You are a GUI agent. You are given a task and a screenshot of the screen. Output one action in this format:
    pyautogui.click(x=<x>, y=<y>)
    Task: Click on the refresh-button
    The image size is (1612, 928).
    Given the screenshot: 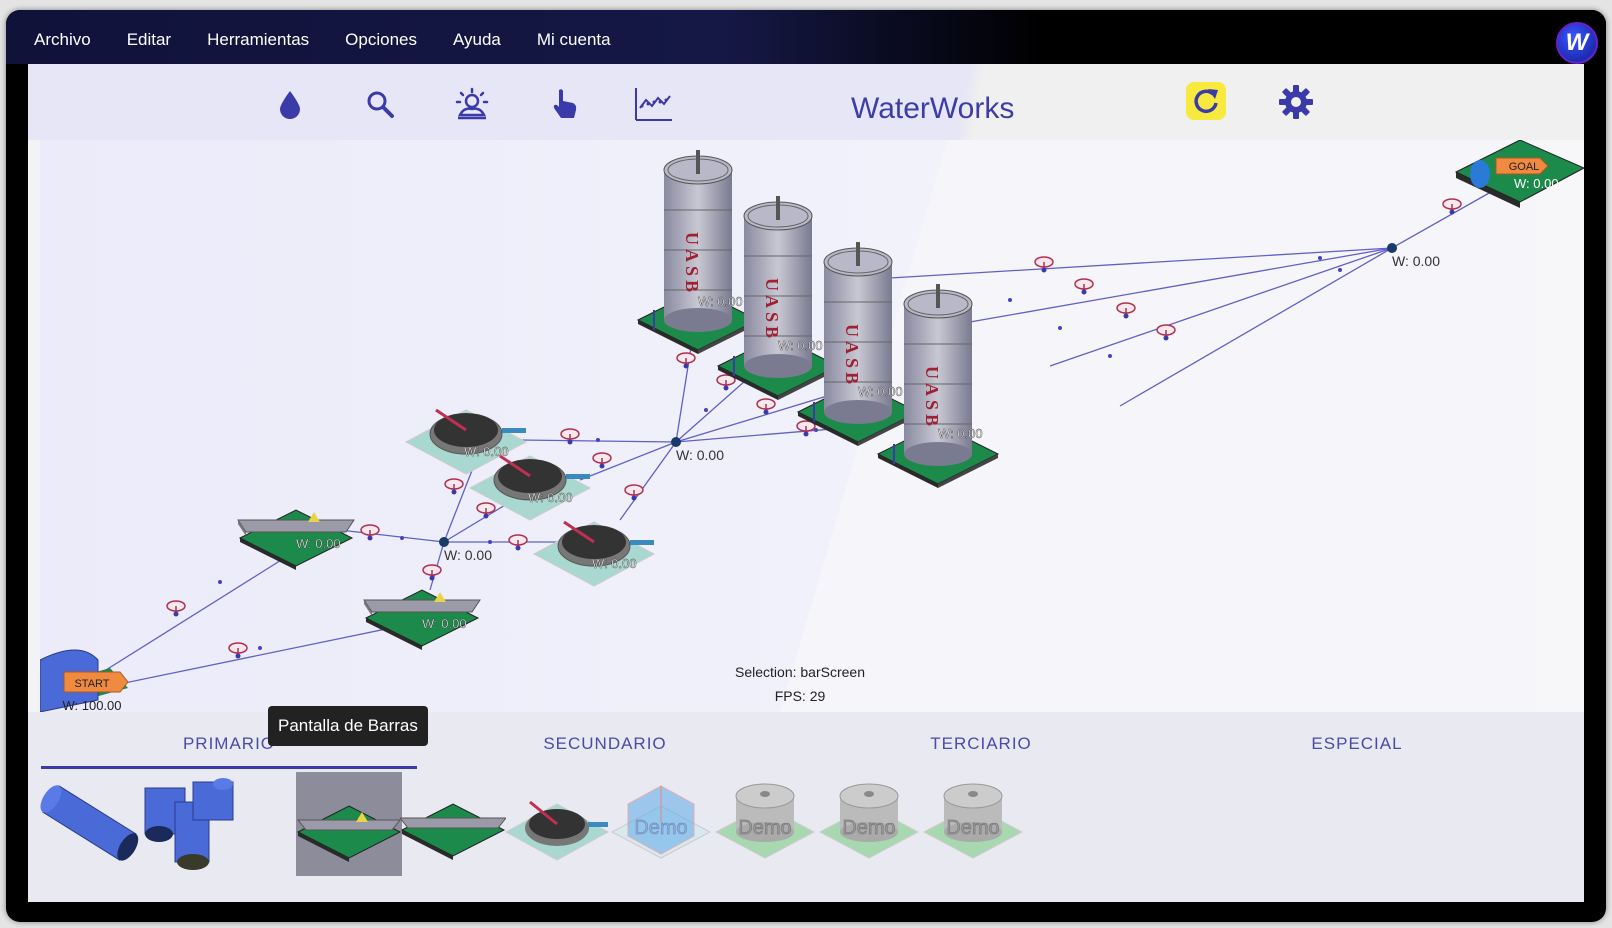 What is the action you would take?
    pyautogui.click(x=1206, y=101)
    